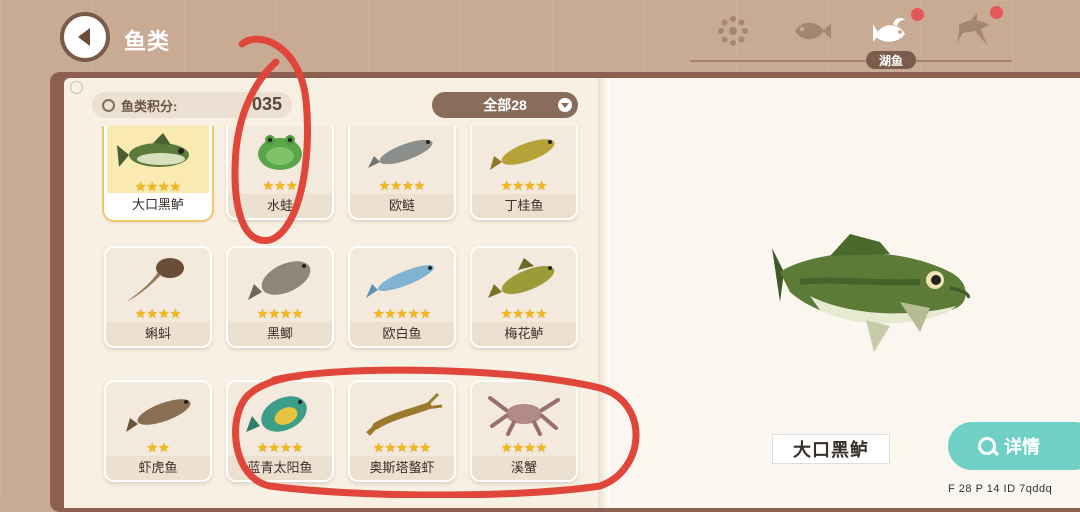  I want to click on book-spine, so click(604, 293).